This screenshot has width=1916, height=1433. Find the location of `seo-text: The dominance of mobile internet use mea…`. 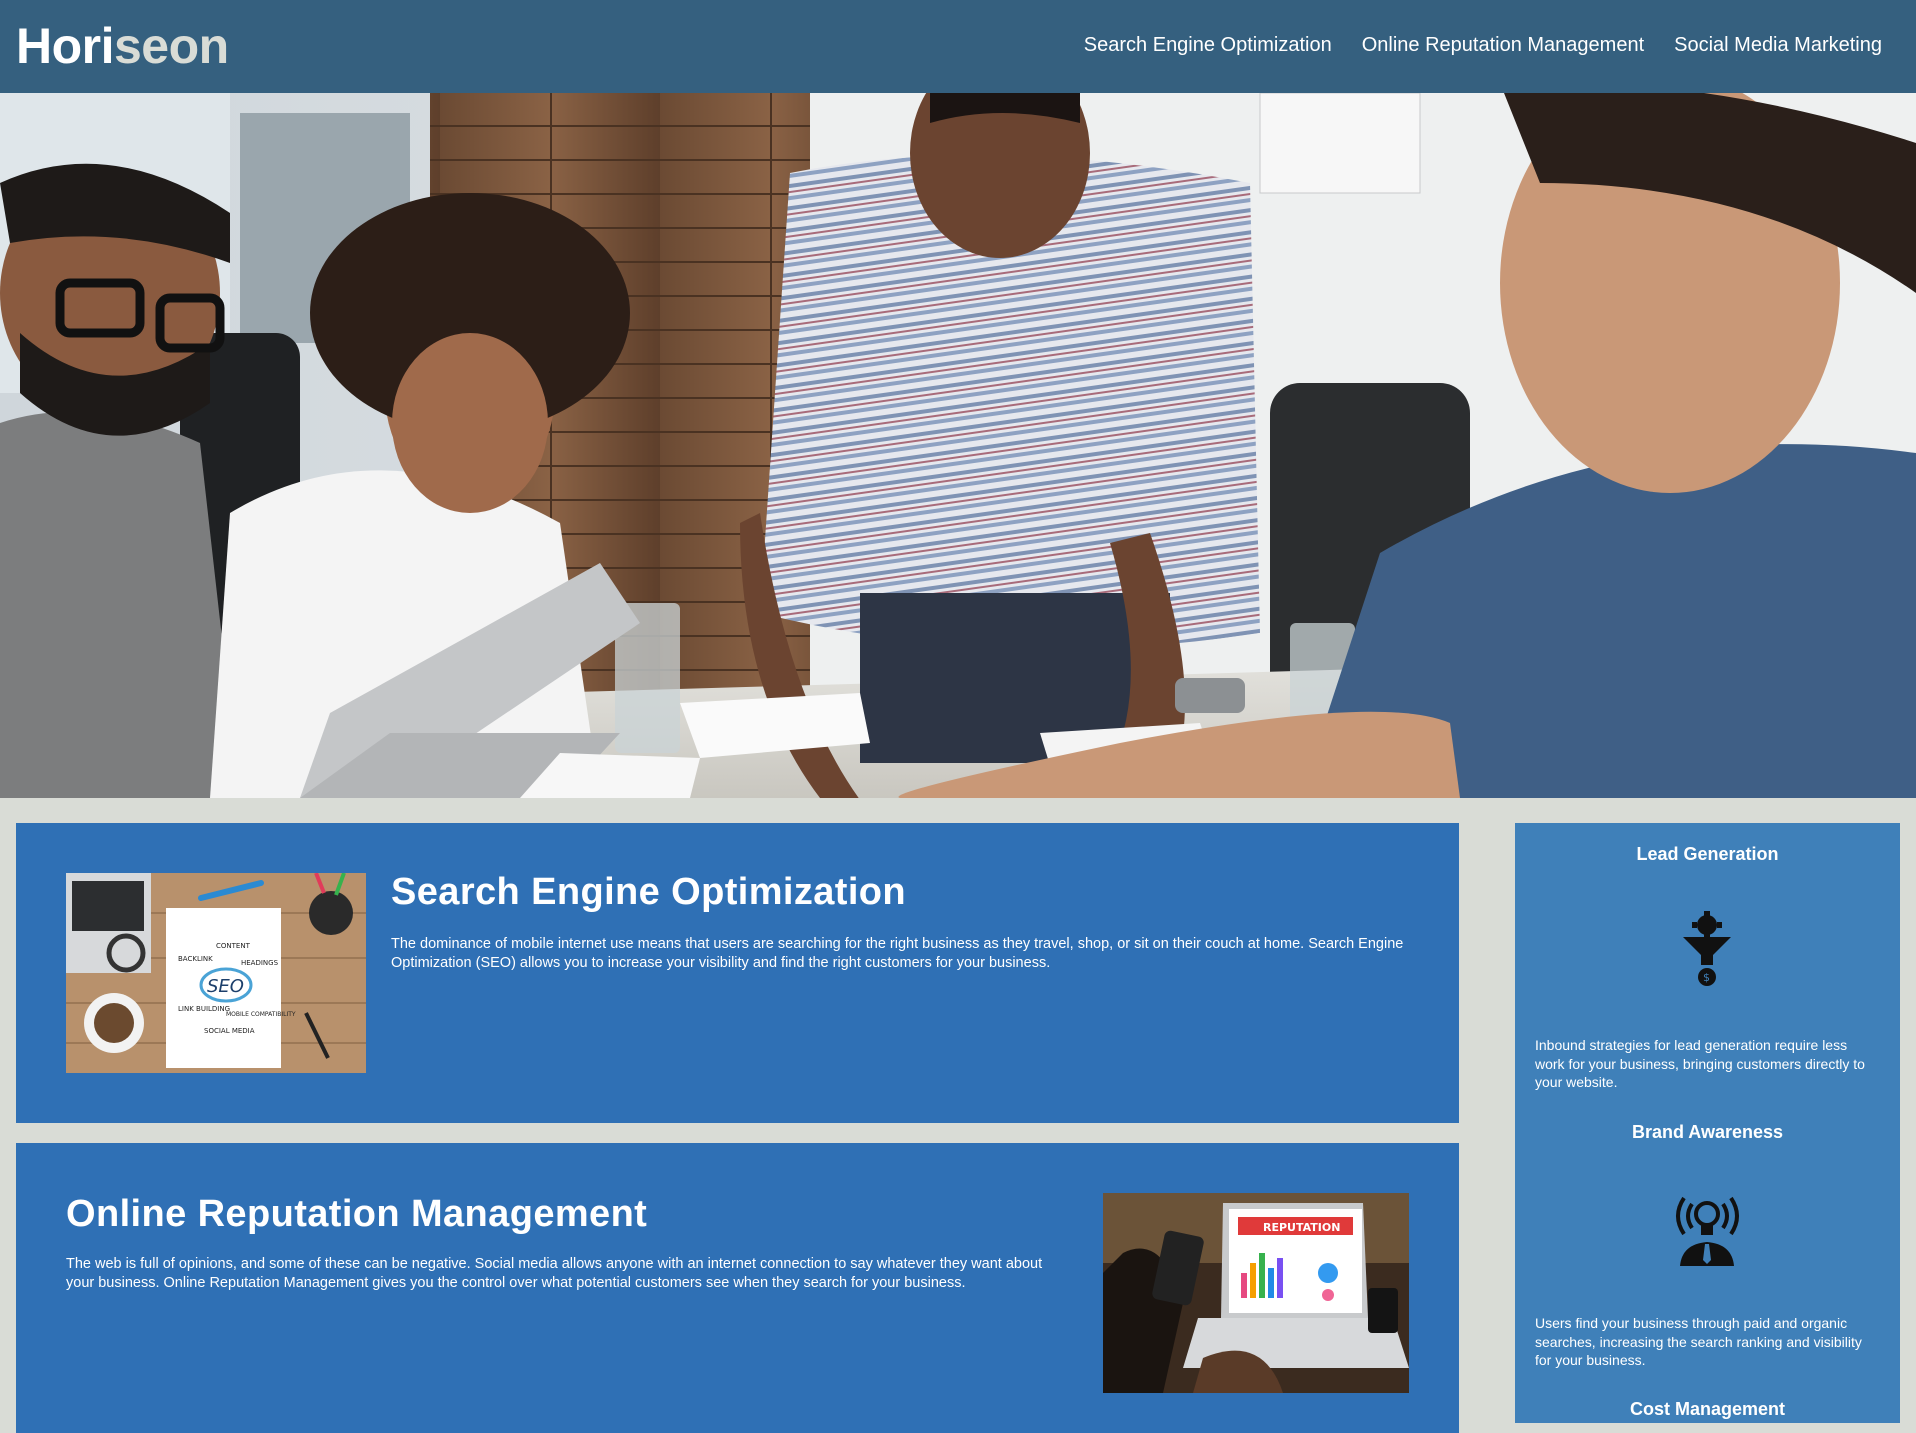

seo-text: The dominance of mobile internet use mea… is located at coordinates (897, 953).